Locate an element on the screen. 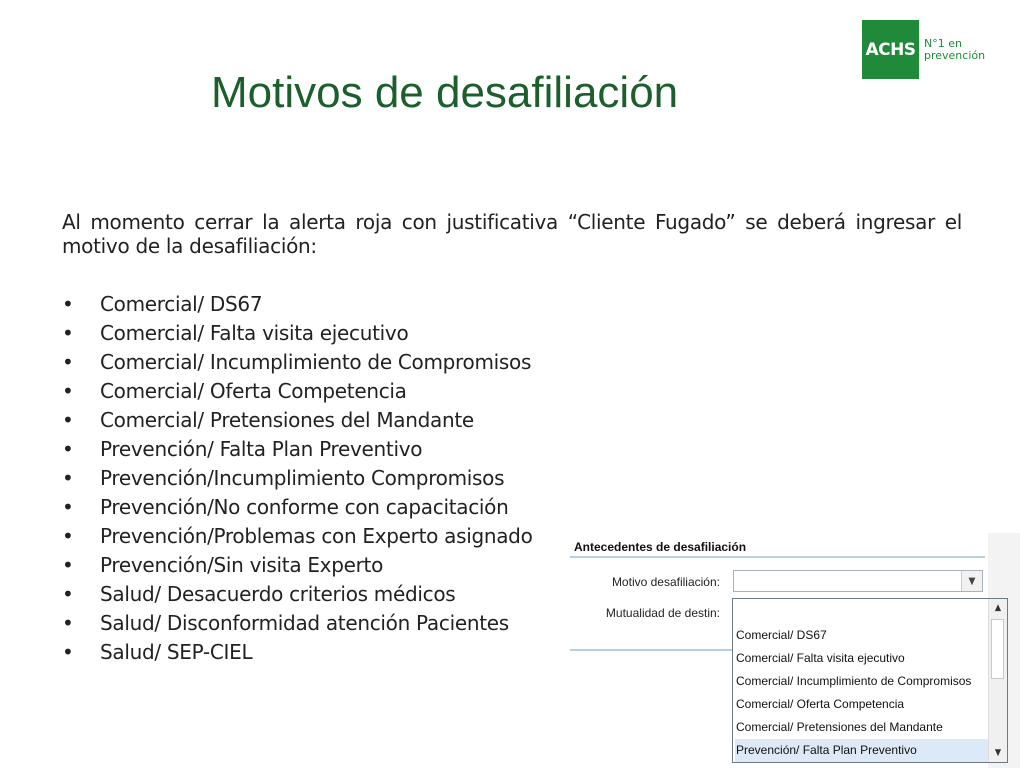 This screenshot has width=1024, height=768. reason-text: Prevención/ Falta Plan Preventivo is located at coordinates (261, 449).